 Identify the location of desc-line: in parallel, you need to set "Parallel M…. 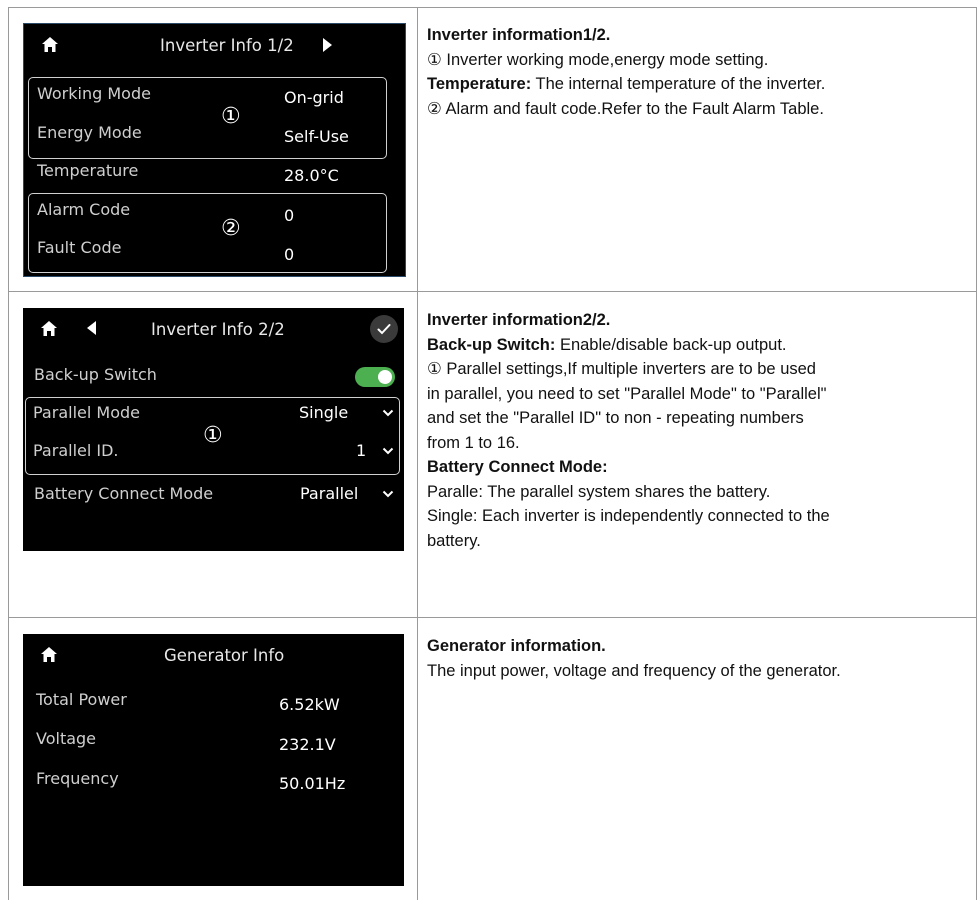
(627, 393).